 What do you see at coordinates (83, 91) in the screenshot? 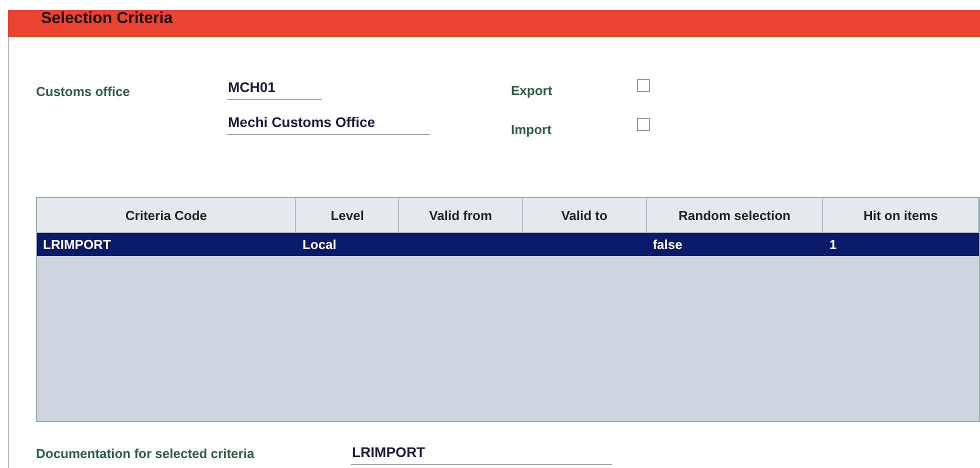
I see `field-label: Customs office` at bounding box center [83, 91].